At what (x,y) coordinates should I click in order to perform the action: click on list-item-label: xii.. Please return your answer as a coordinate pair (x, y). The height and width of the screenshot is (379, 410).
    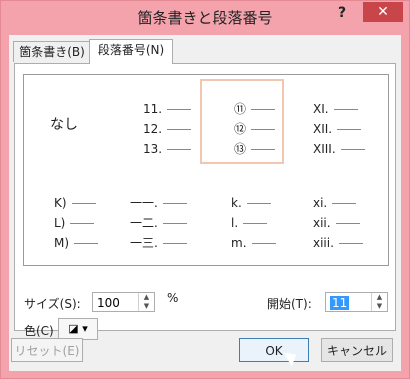
    Looking at the image, I should click on (322, 223).